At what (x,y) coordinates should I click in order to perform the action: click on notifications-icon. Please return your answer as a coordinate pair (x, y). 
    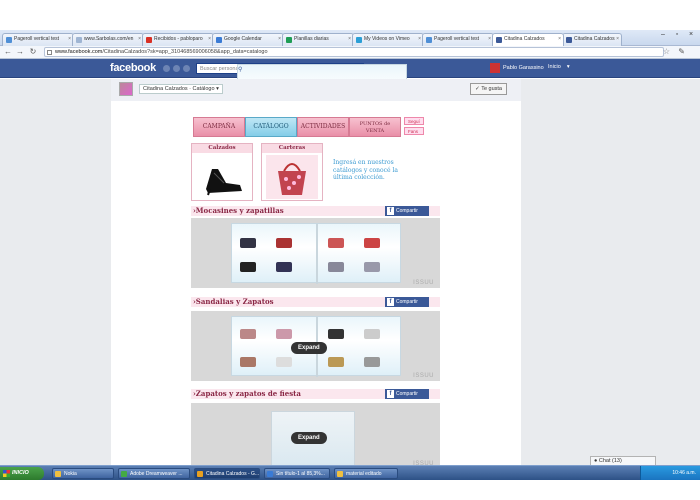
    Looking at the image, I should click on (186, 68).